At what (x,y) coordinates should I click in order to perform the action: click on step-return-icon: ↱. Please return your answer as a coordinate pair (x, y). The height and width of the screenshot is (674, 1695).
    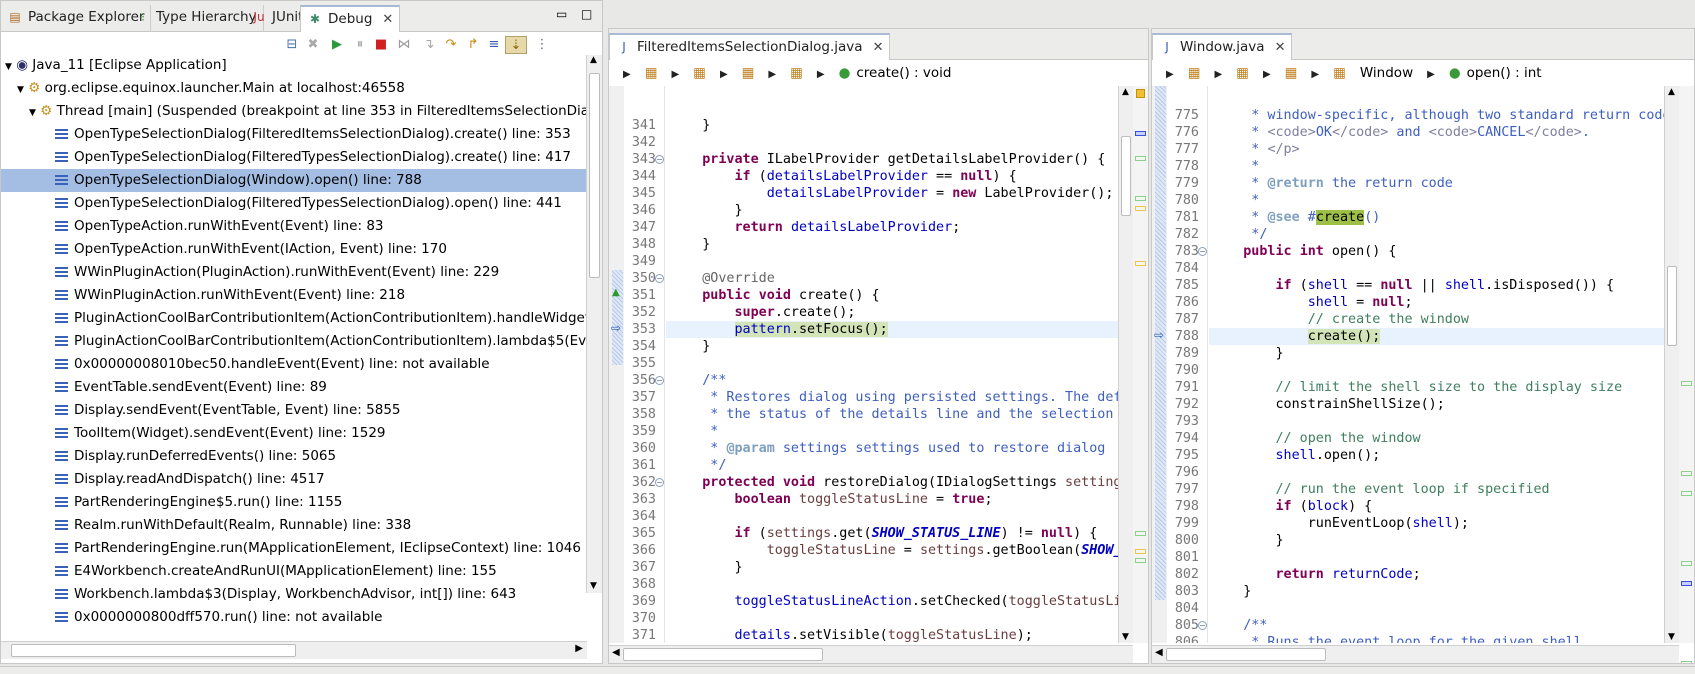
    Looking at the image, I should click on (473, 45).